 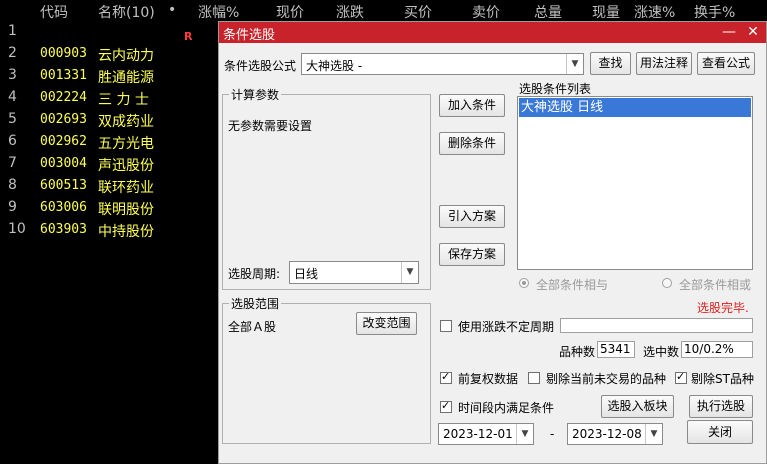 What do you see at coordinates (524, 283) in the screenshot?
I see `all-and-radio` at bounding box center [524, 283].